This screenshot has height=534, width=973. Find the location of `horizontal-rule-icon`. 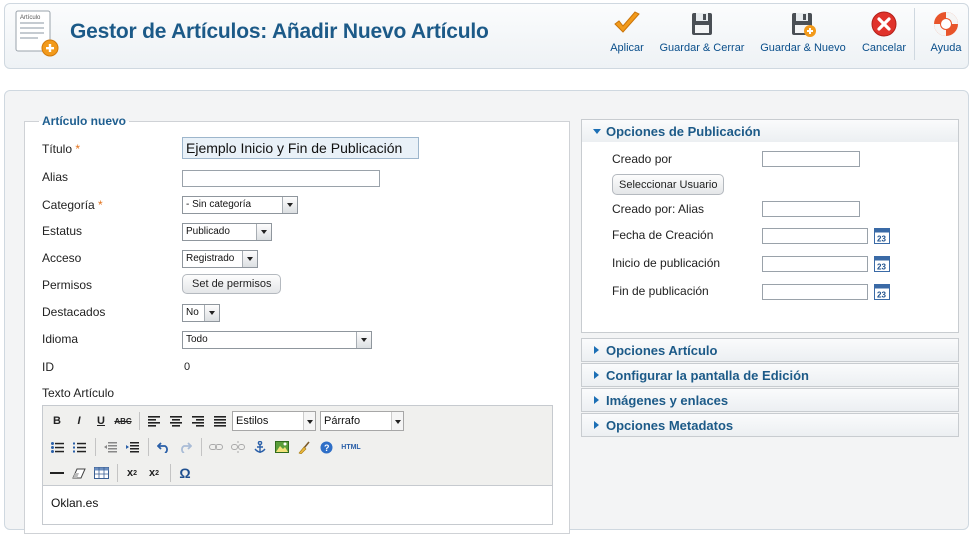

horizontal-rule-icon is located at coordinates (57, 473).